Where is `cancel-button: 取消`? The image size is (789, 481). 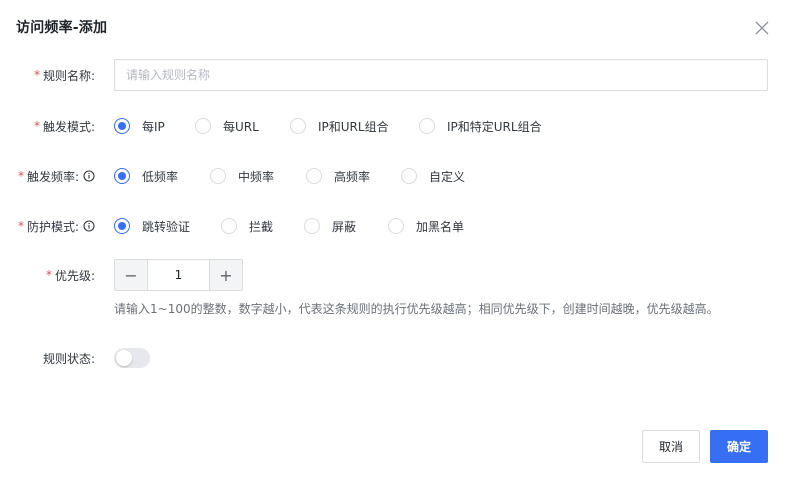 cancel-button: 取消 is located at coordinates (671, 446).